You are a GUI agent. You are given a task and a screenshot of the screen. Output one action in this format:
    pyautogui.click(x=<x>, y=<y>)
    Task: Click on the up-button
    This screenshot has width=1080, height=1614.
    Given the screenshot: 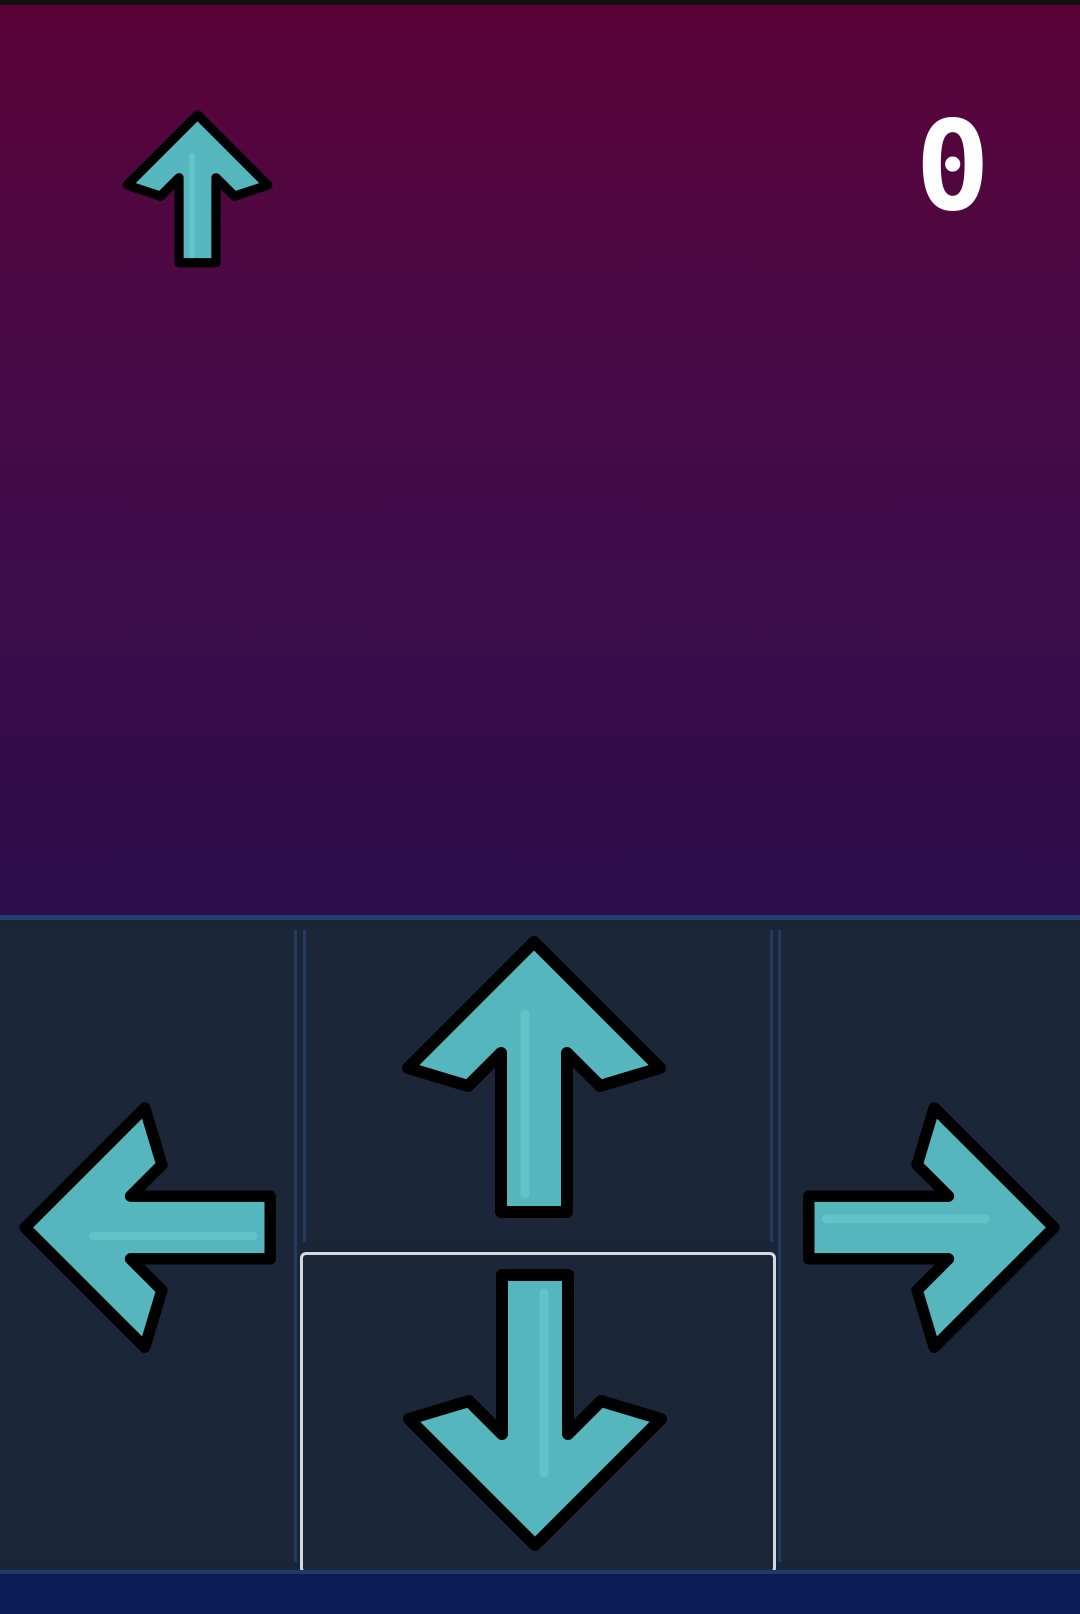 What is the action you would take?
    pyautogui.click(x=538, y=1086)
    